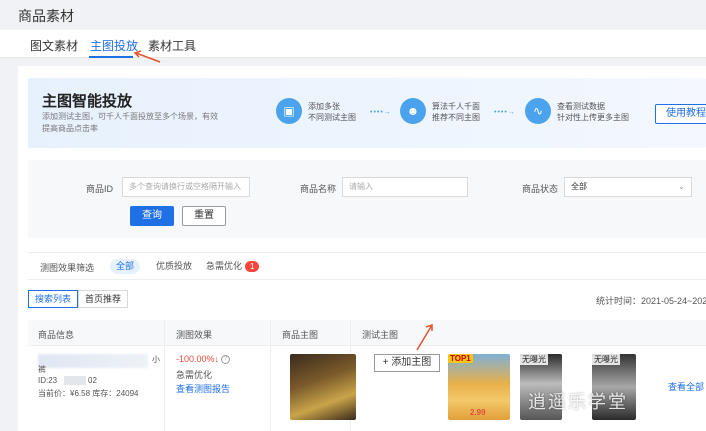 This screenshot has height=431, width=706. I want to click on product-name-prefix: 裤, so click(42, 369).